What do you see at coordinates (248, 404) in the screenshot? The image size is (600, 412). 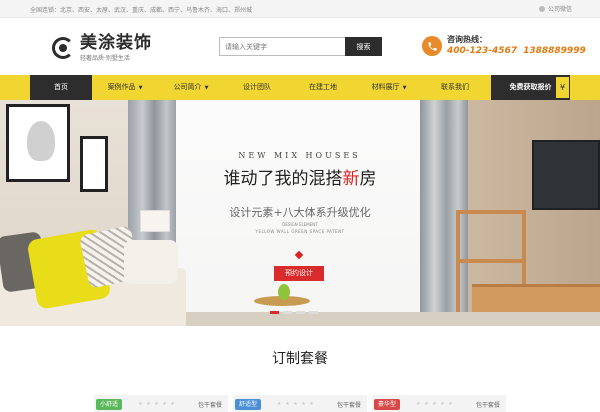 I see `package-tag: 舒适型` at bounding box center [248, 404].